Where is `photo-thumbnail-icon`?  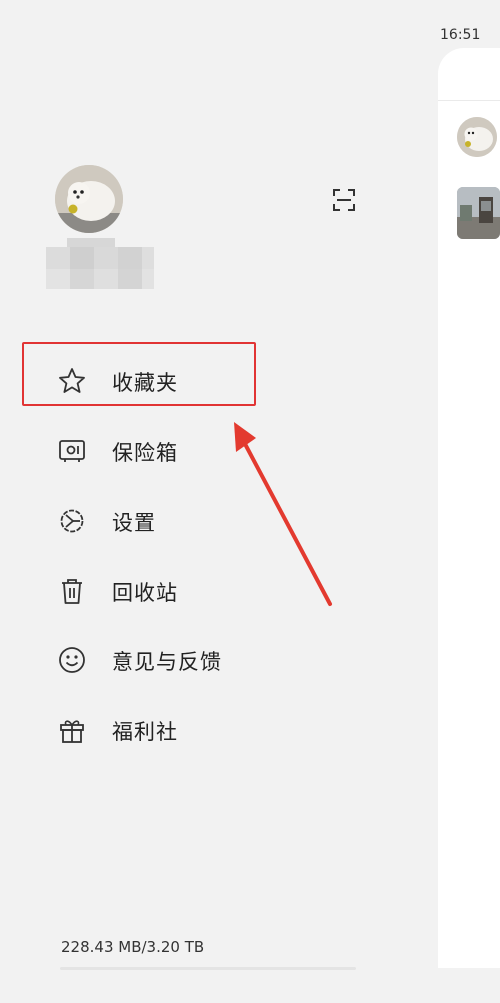
photo-thumbnail-icon is located at coordinates (478, 213).